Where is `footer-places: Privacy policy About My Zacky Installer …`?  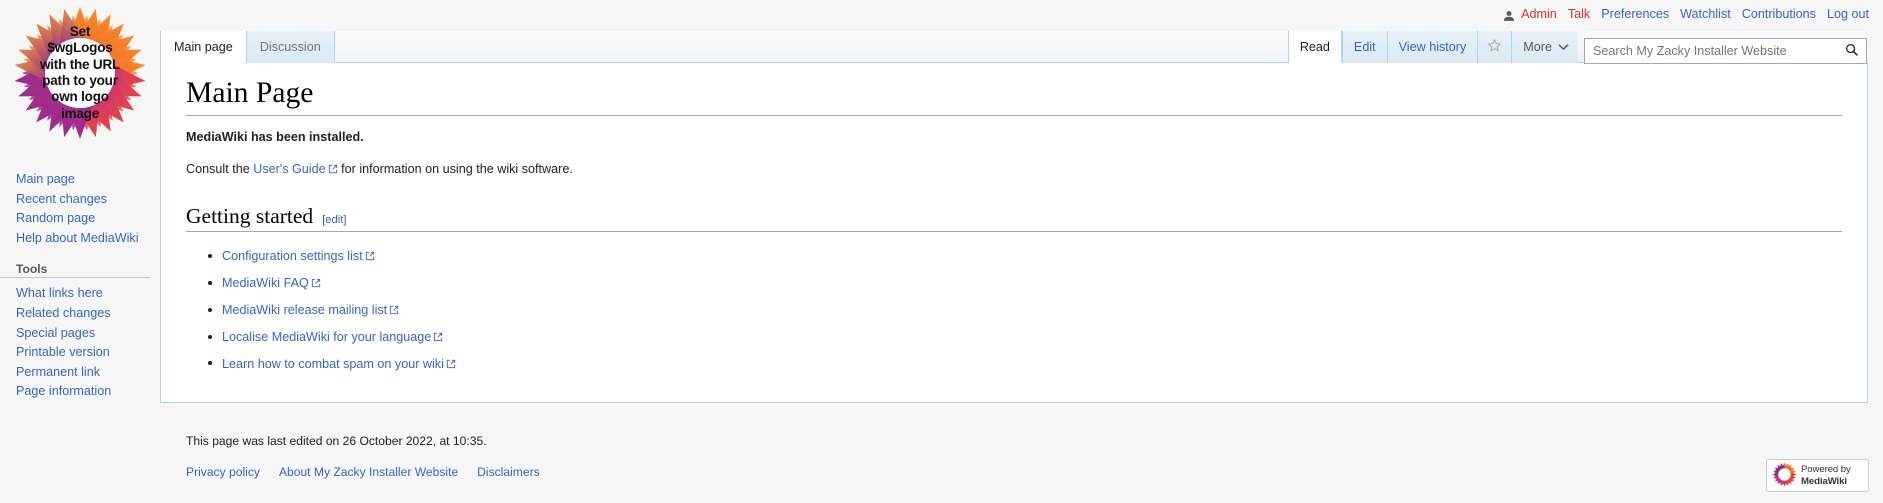 footer-places: Privacy policy About My Zacky Installer … is located at coordinates (1016, 472).